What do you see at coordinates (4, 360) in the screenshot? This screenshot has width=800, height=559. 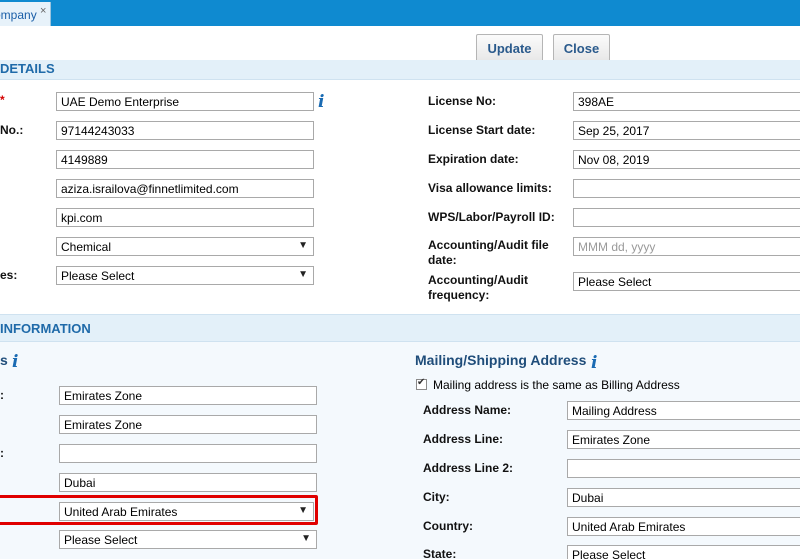 I see `billing-address-heading: s` at bounding box center [4, 360].